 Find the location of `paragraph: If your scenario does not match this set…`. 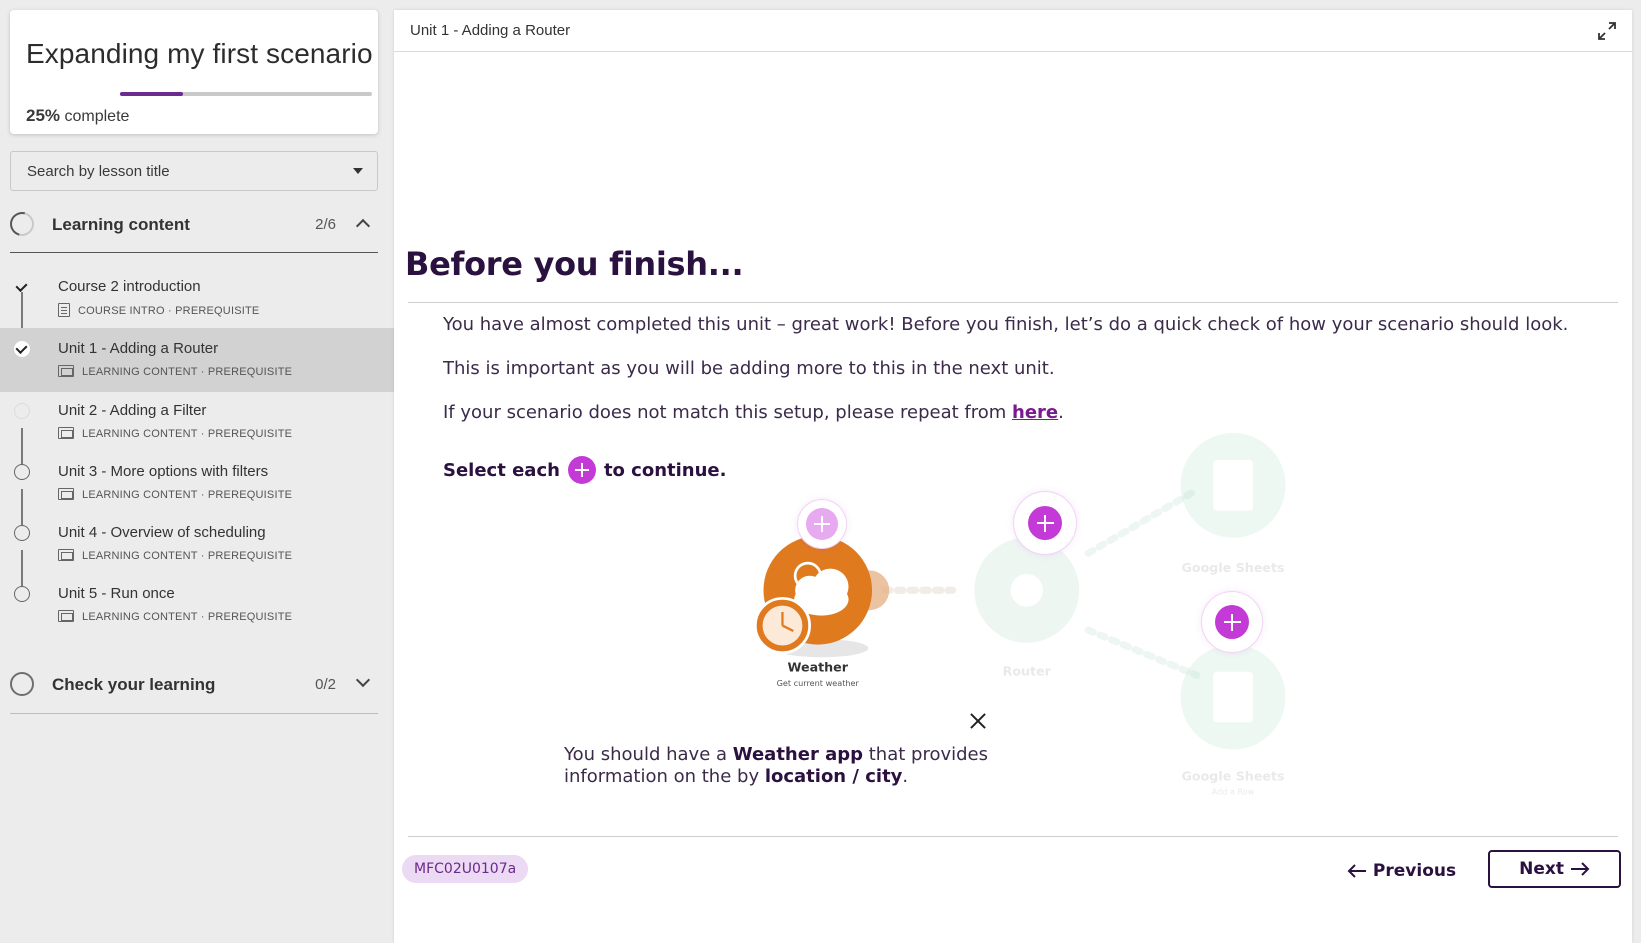

paragraph: If your scenario does not match this set… is located at coordinates (753, 412).